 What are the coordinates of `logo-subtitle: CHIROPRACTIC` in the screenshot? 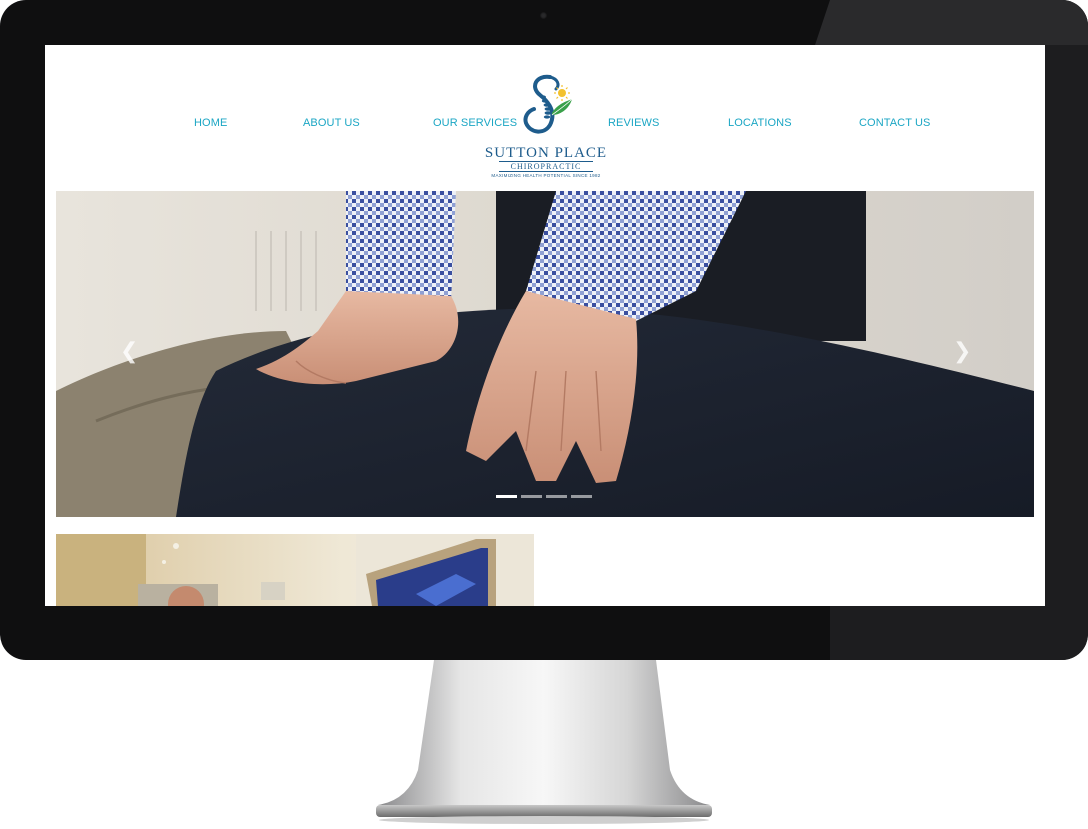 It's located at (546, 166).